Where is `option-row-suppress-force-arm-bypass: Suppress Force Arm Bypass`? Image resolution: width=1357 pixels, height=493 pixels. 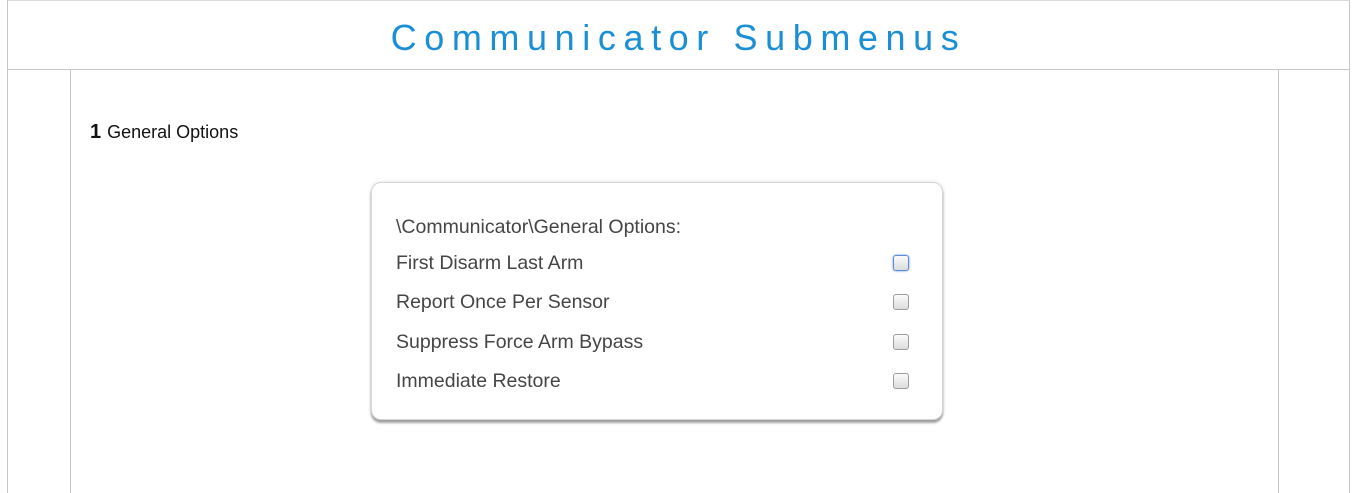 option-row-suppress-force-arm-bypass: Suppress Force Arm Bypass is located at coordinates (661, 342).